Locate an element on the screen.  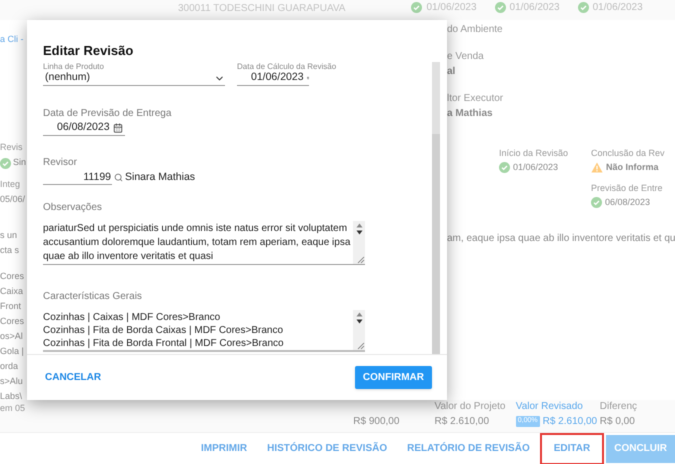
background-label: ltor Executor is located at coordinates (475, 99).